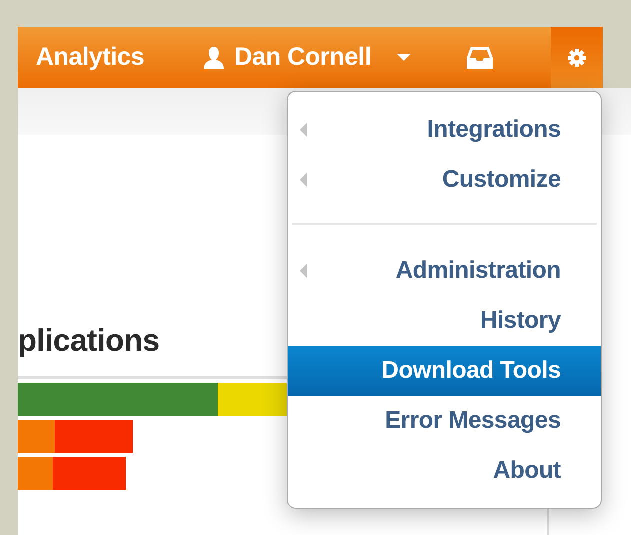  I want to click on settings-button, so click(577, 57).